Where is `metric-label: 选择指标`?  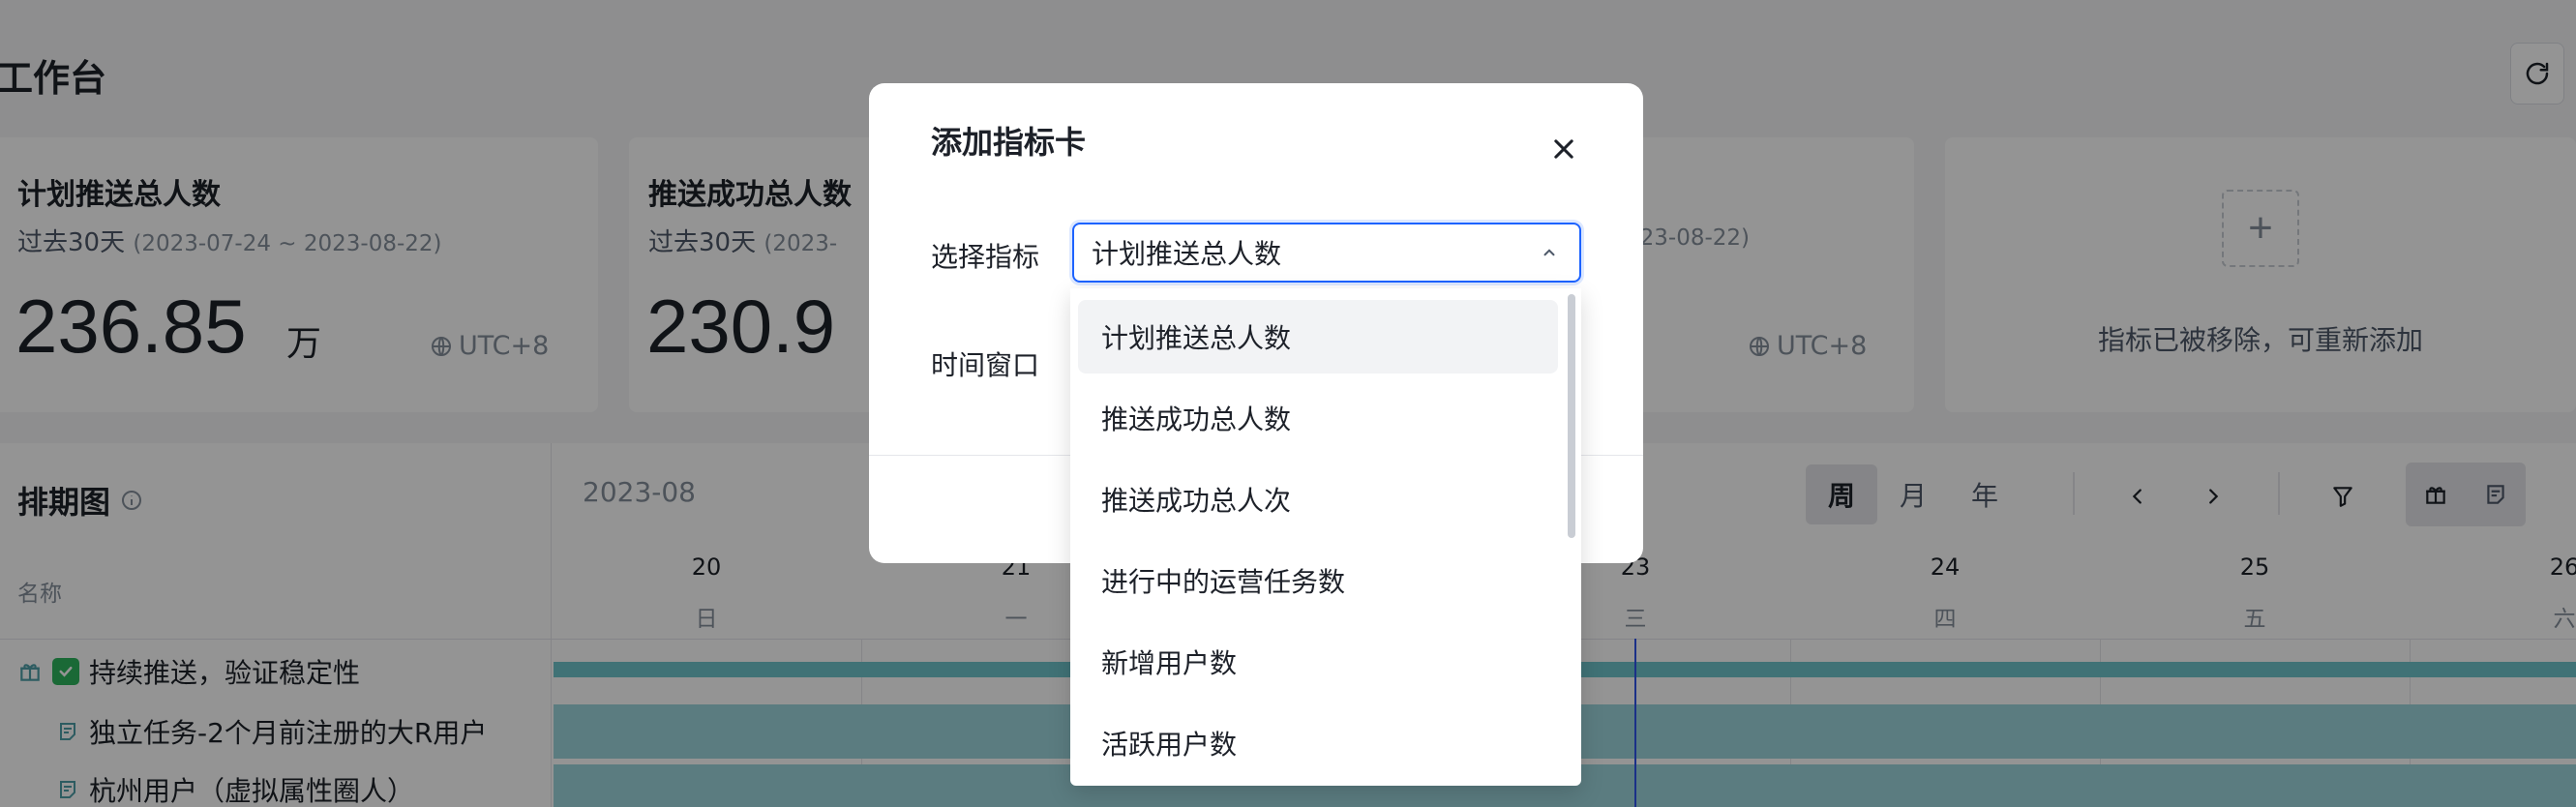
metric-label: 选择指标 is located at coordinates (985, 257).